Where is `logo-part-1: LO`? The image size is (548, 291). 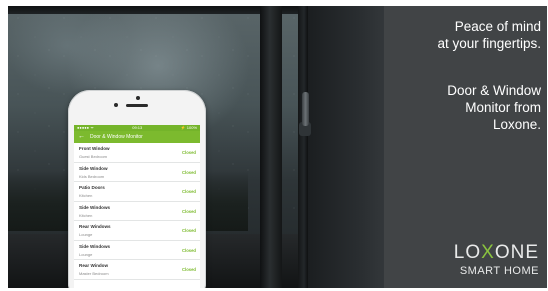
logo-part-1: LO is located at coordinates (467, 252).